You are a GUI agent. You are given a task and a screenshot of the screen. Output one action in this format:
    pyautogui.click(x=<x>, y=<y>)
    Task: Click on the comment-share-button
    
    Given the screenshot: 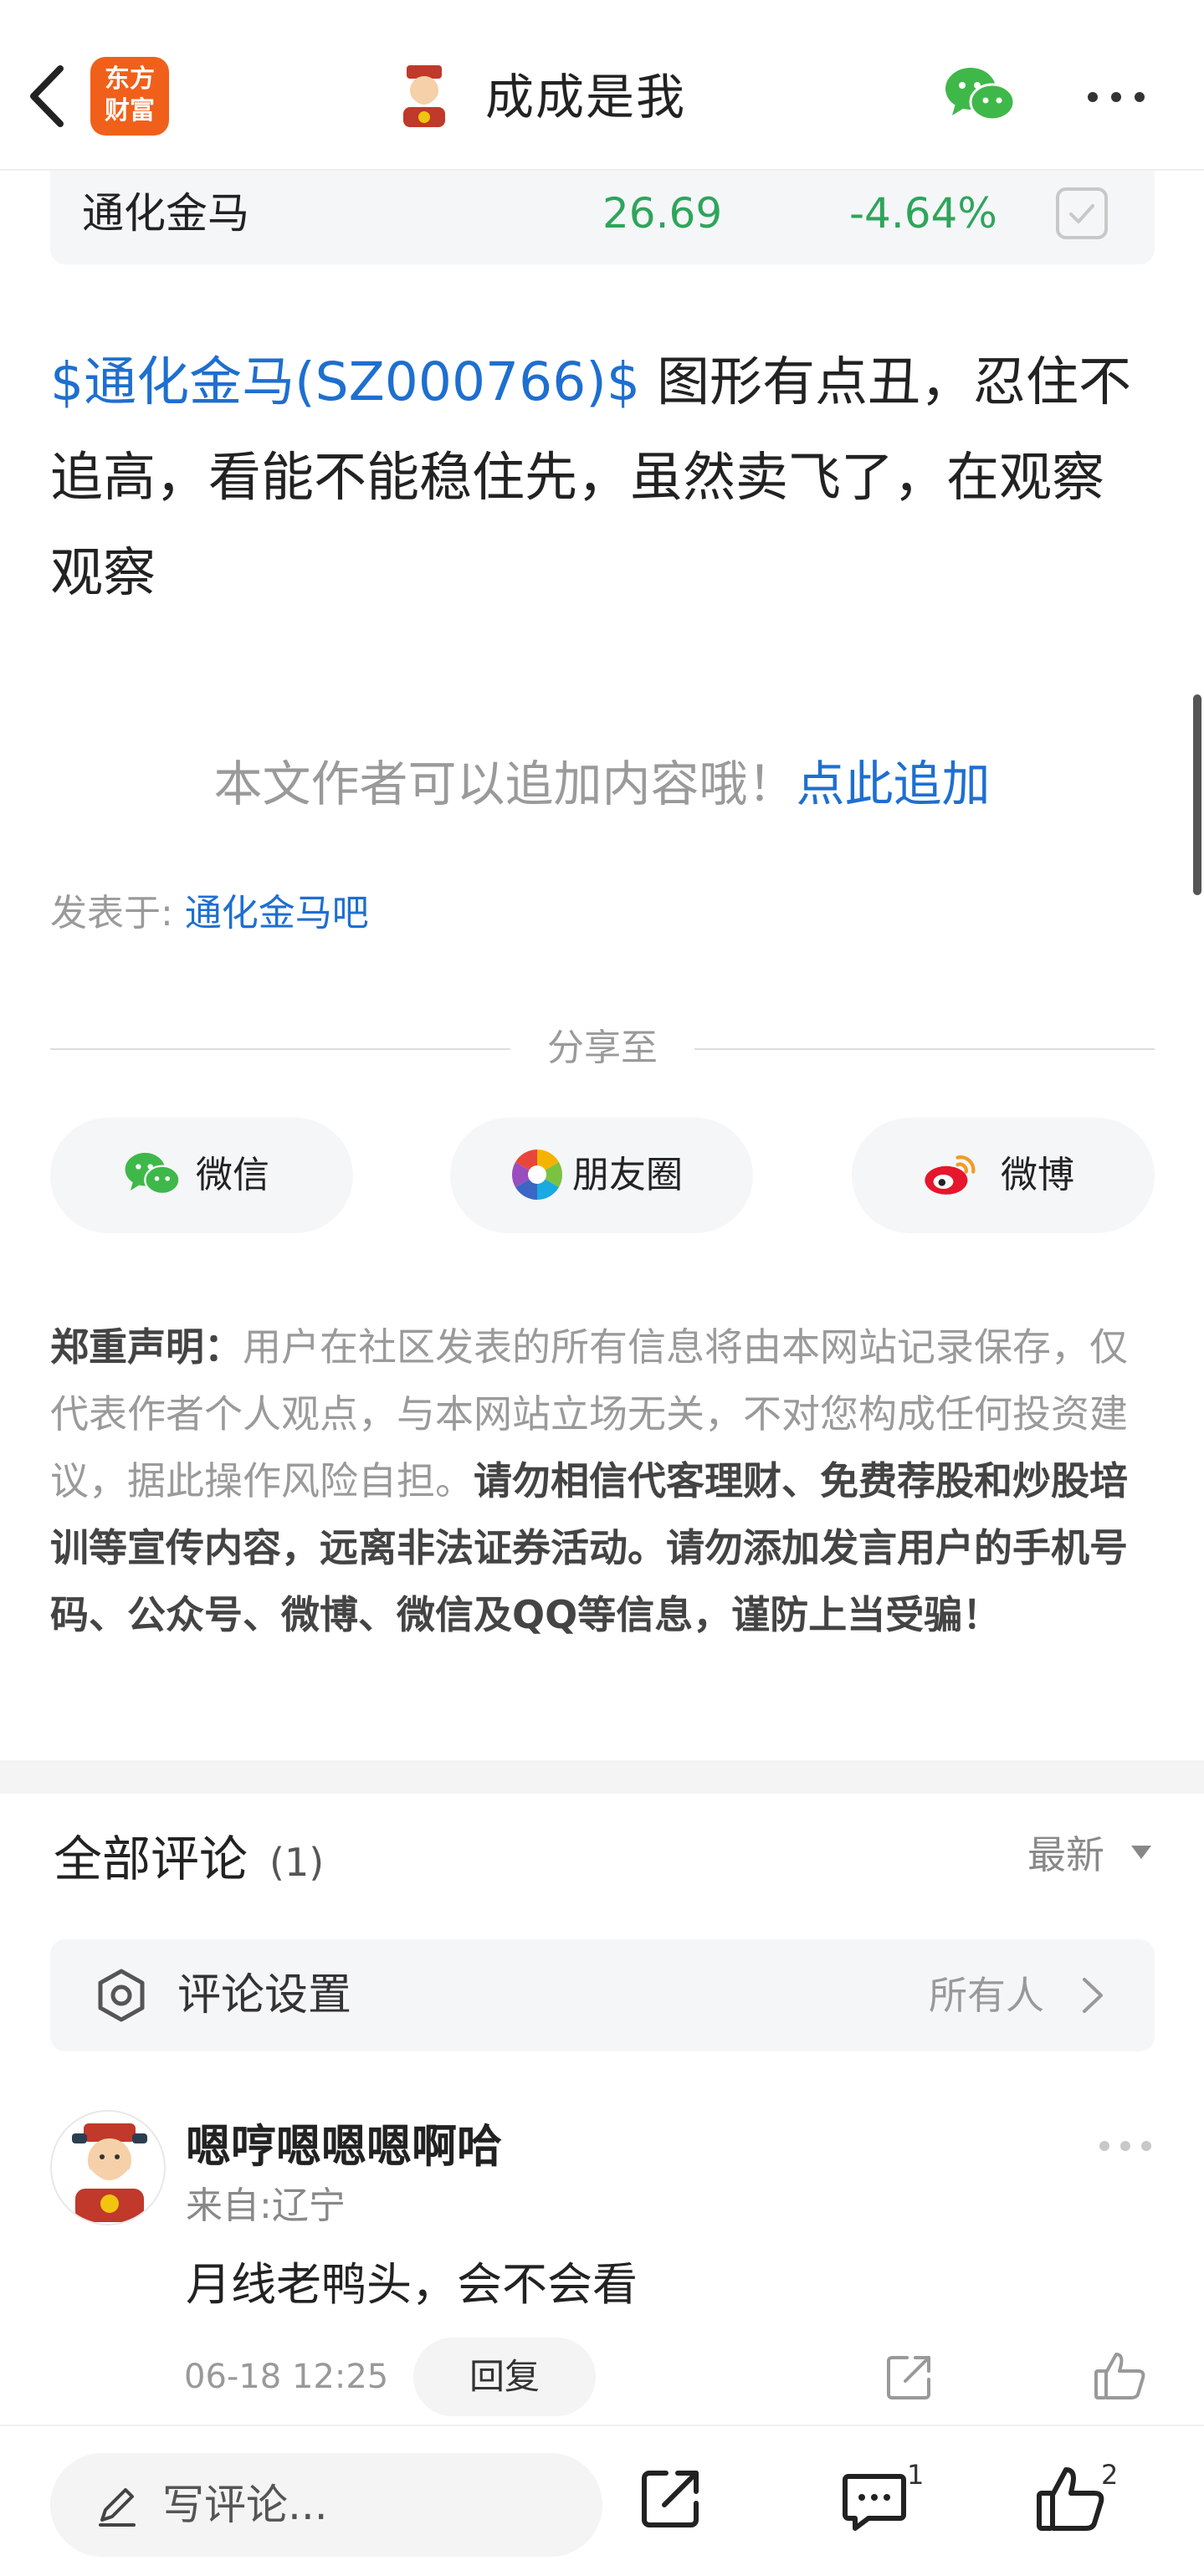 What is the action you would take?
    pyautogui.click(x=909, y=2377)
    